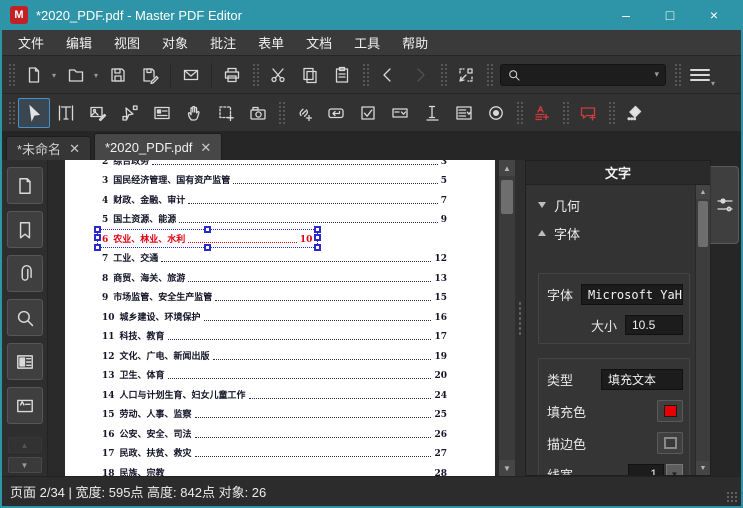 The width and height of the screenshot is (743, 508). What do you see at coordinates (274, 469) in the screenshot?
I see `toc-row: 18 民族、宗教 28` at bounding box center [274, 469].